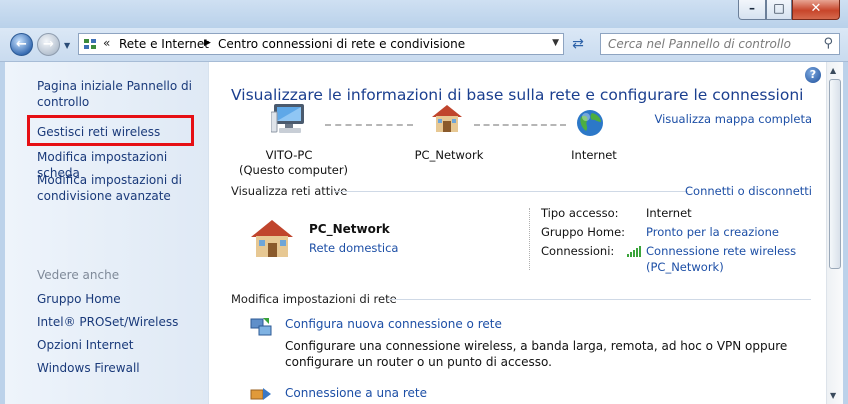  I want to click on forward-button: →, so click(48, 44).